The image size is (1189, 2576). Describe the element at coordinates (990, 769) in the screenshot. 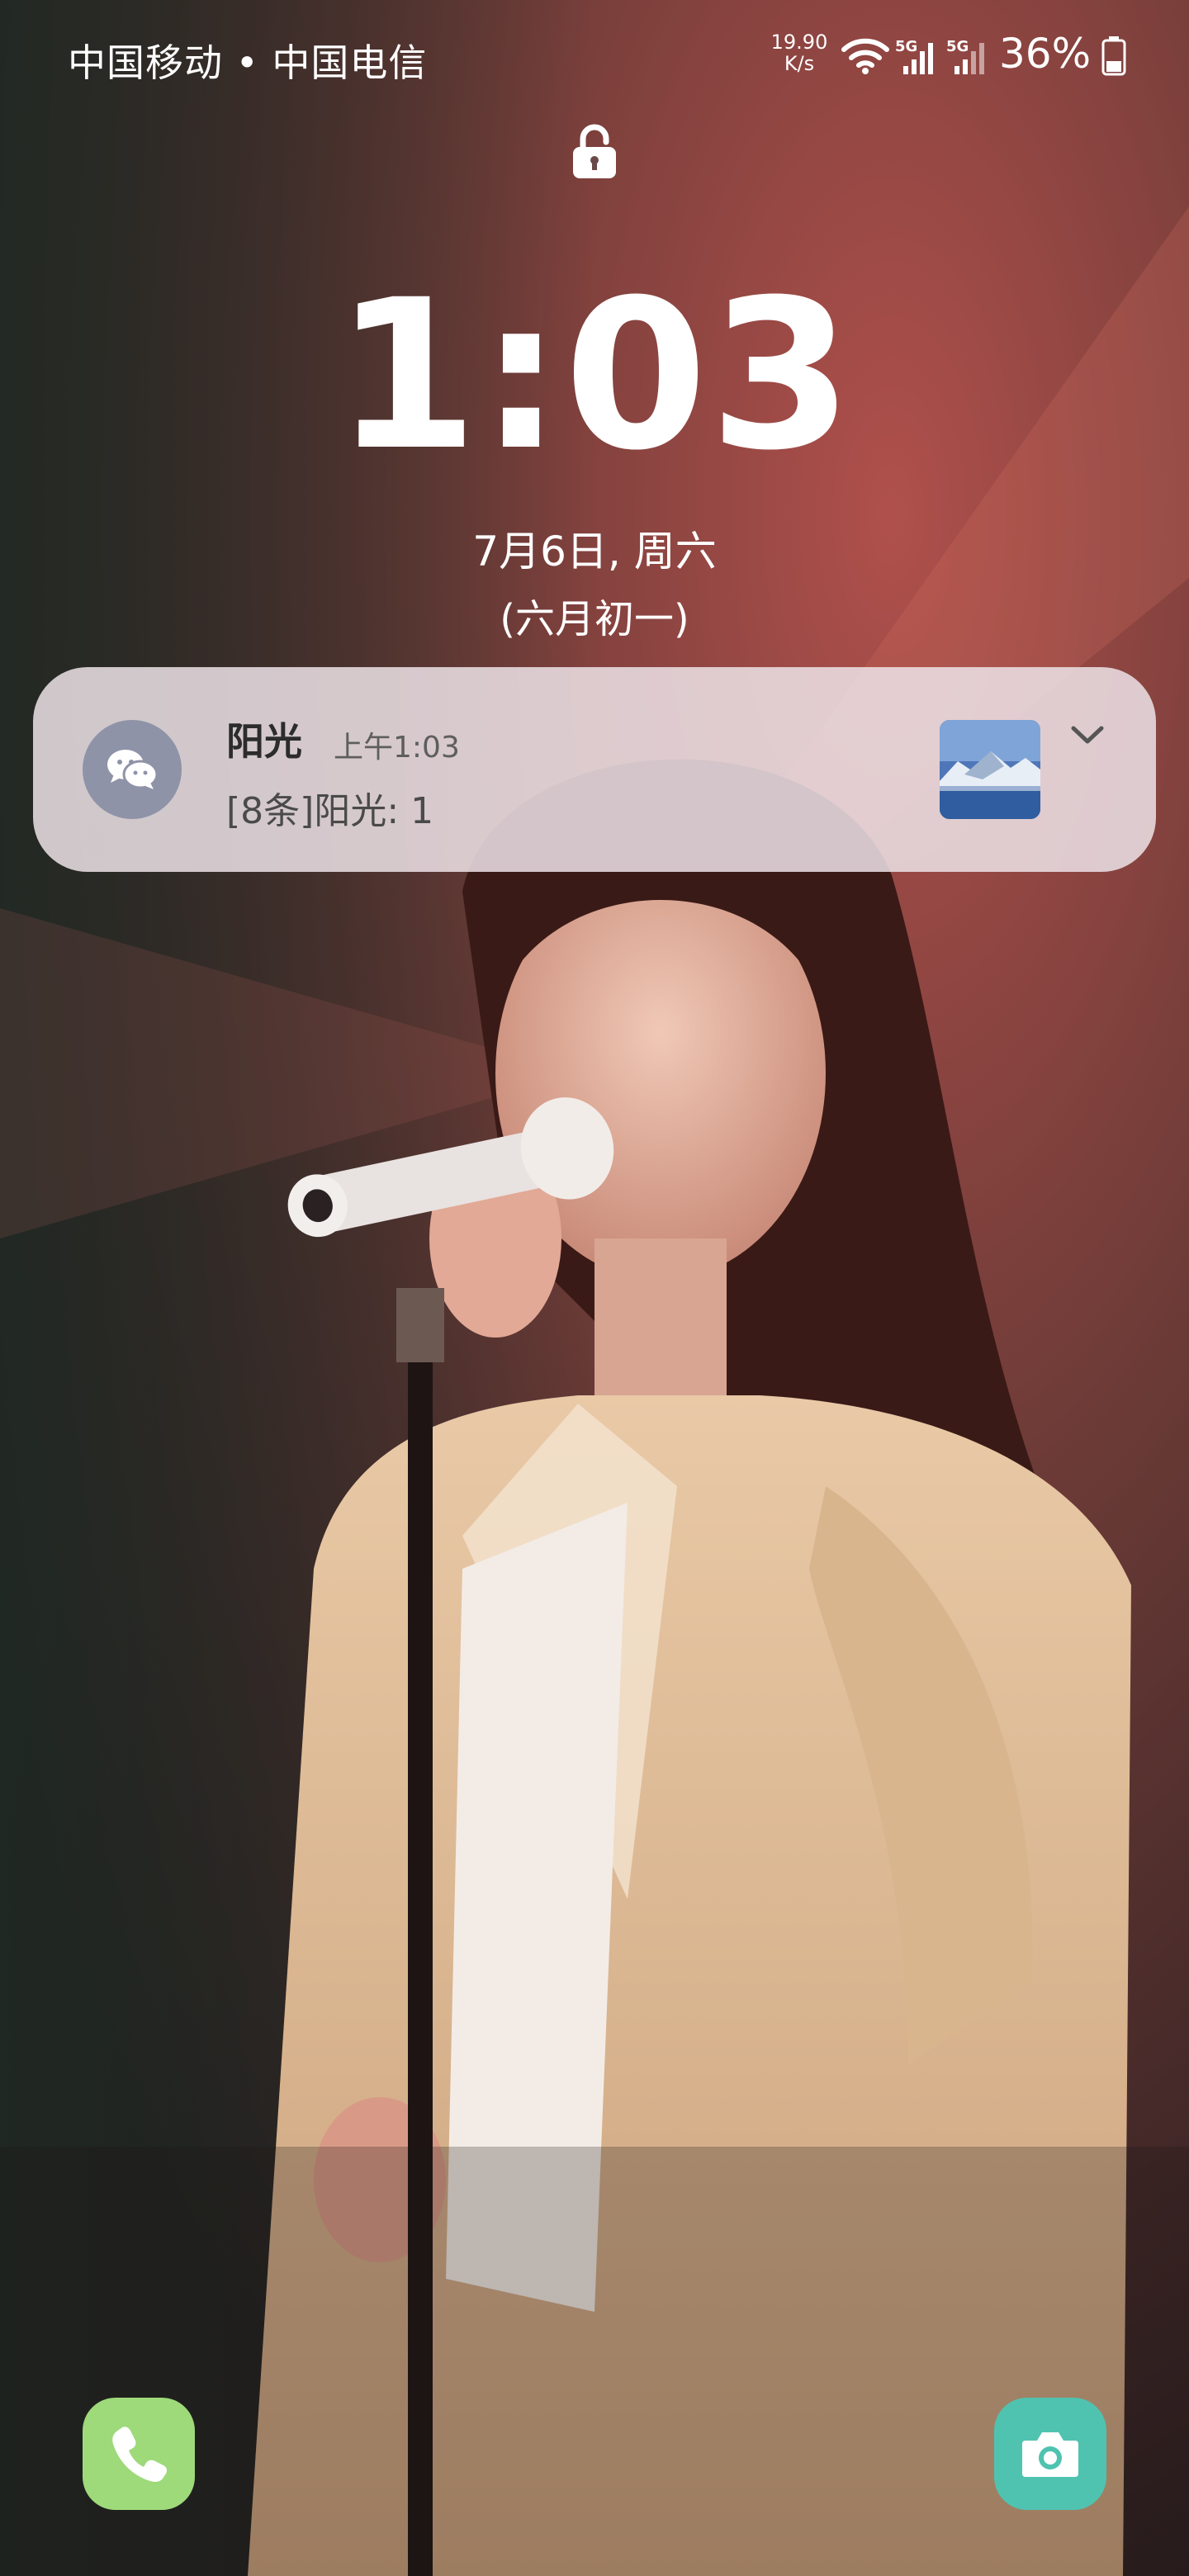

I see `notification-thumbnail` at that location.